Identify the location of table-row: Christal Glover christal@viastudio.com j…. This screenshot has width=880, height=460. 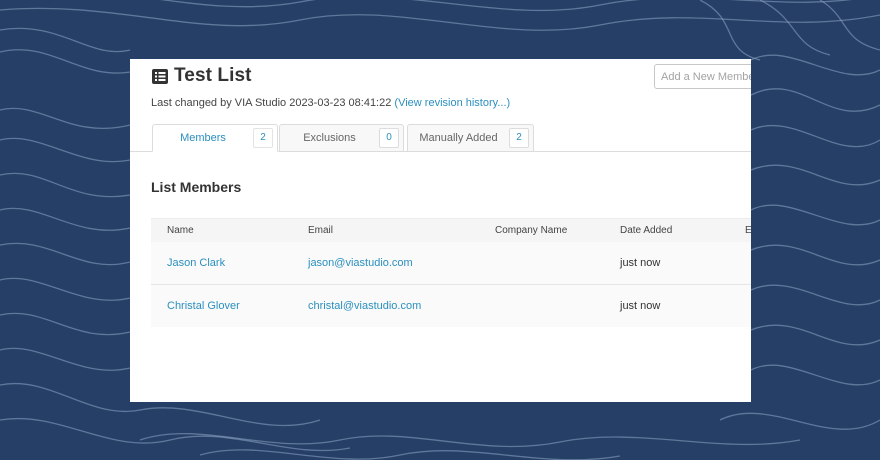
(451, 306).